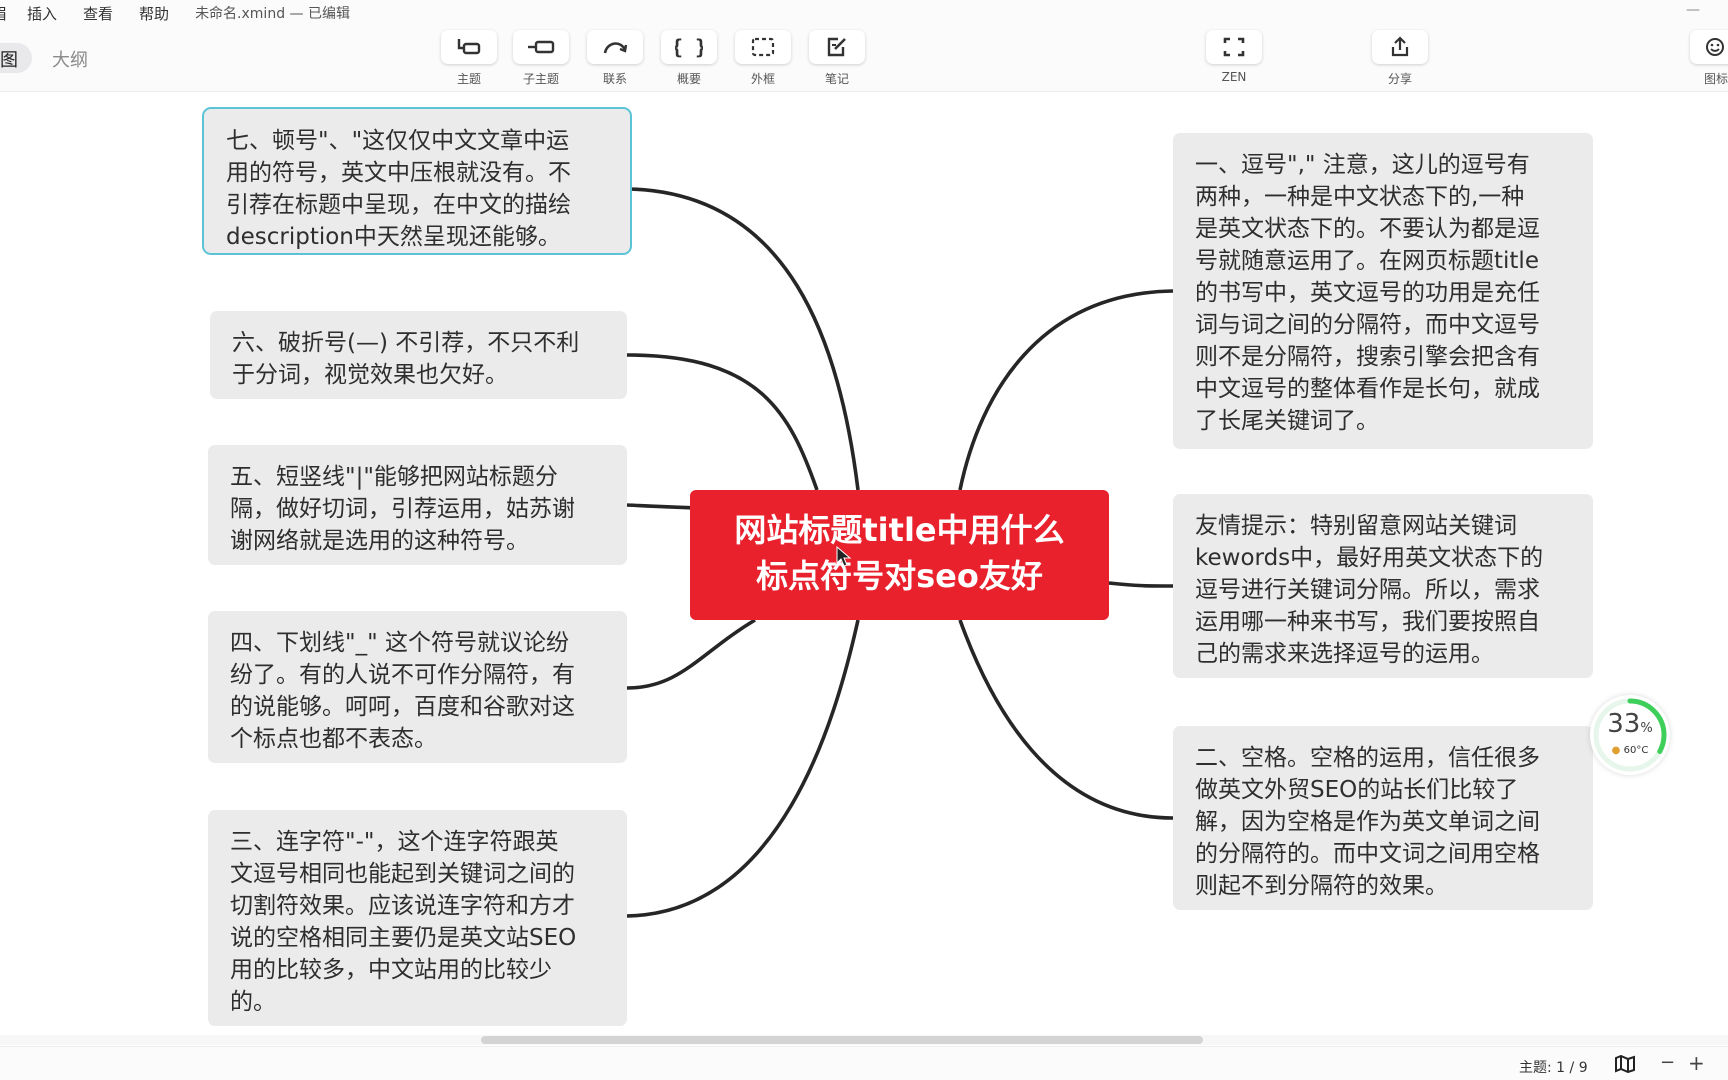 The height and width of the screenshot is (1080, 1728). Describe the element at coordinates (469, 47) in the screenshot. I see `topic-icon` at that location.